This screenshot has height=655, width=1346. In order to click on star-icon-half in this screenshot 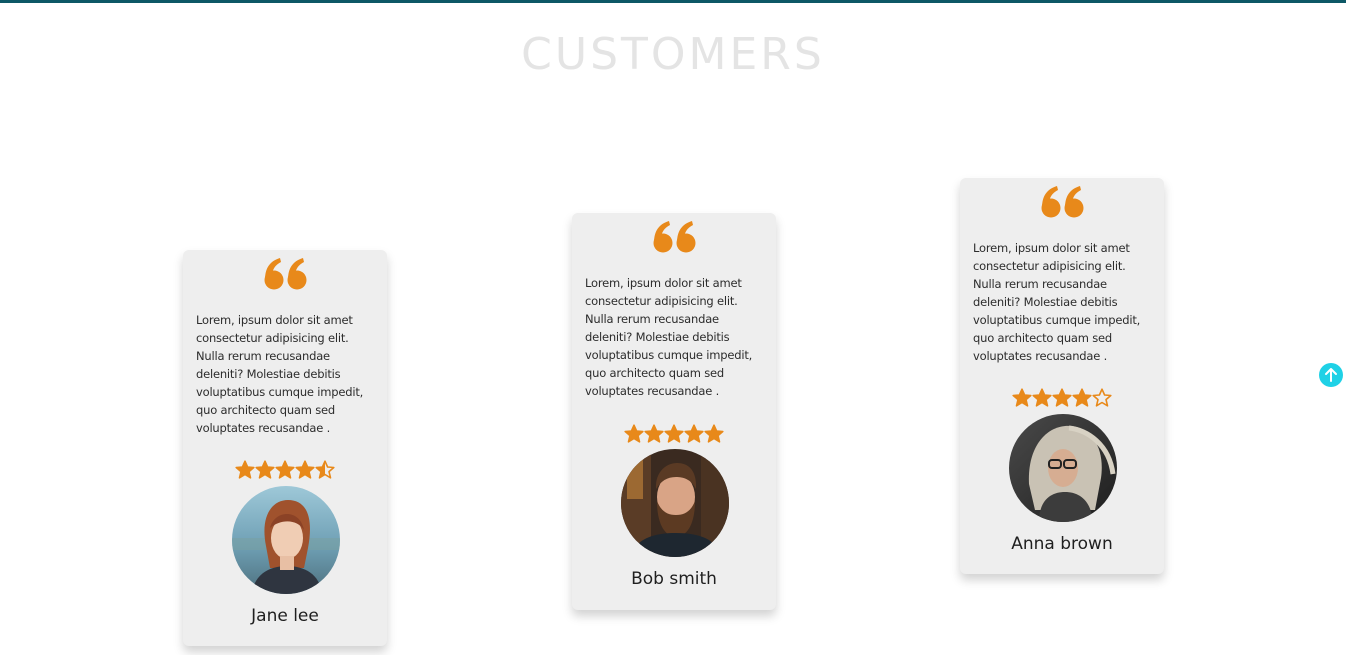, I will do `click(325, 469)`.